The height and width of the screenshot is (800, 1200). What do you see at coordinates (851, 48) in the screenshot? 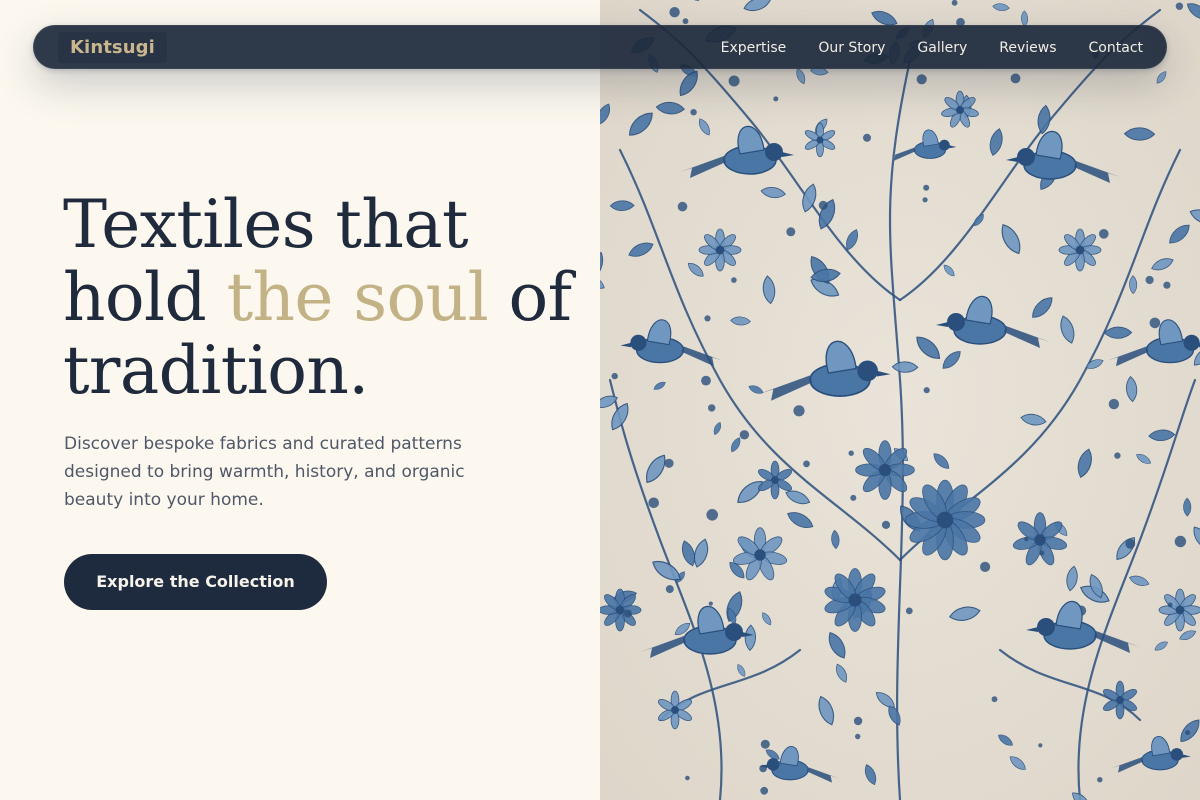
I see `nav-link-our-story: Our Story` at bounding box center [851, 48].